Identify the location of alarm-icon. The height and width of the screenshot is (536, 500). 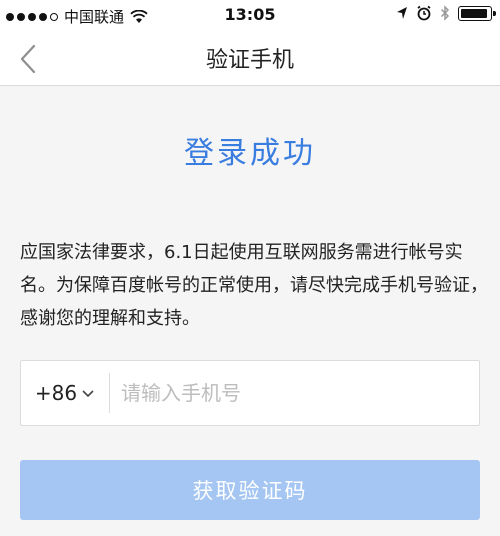
(424, 13).